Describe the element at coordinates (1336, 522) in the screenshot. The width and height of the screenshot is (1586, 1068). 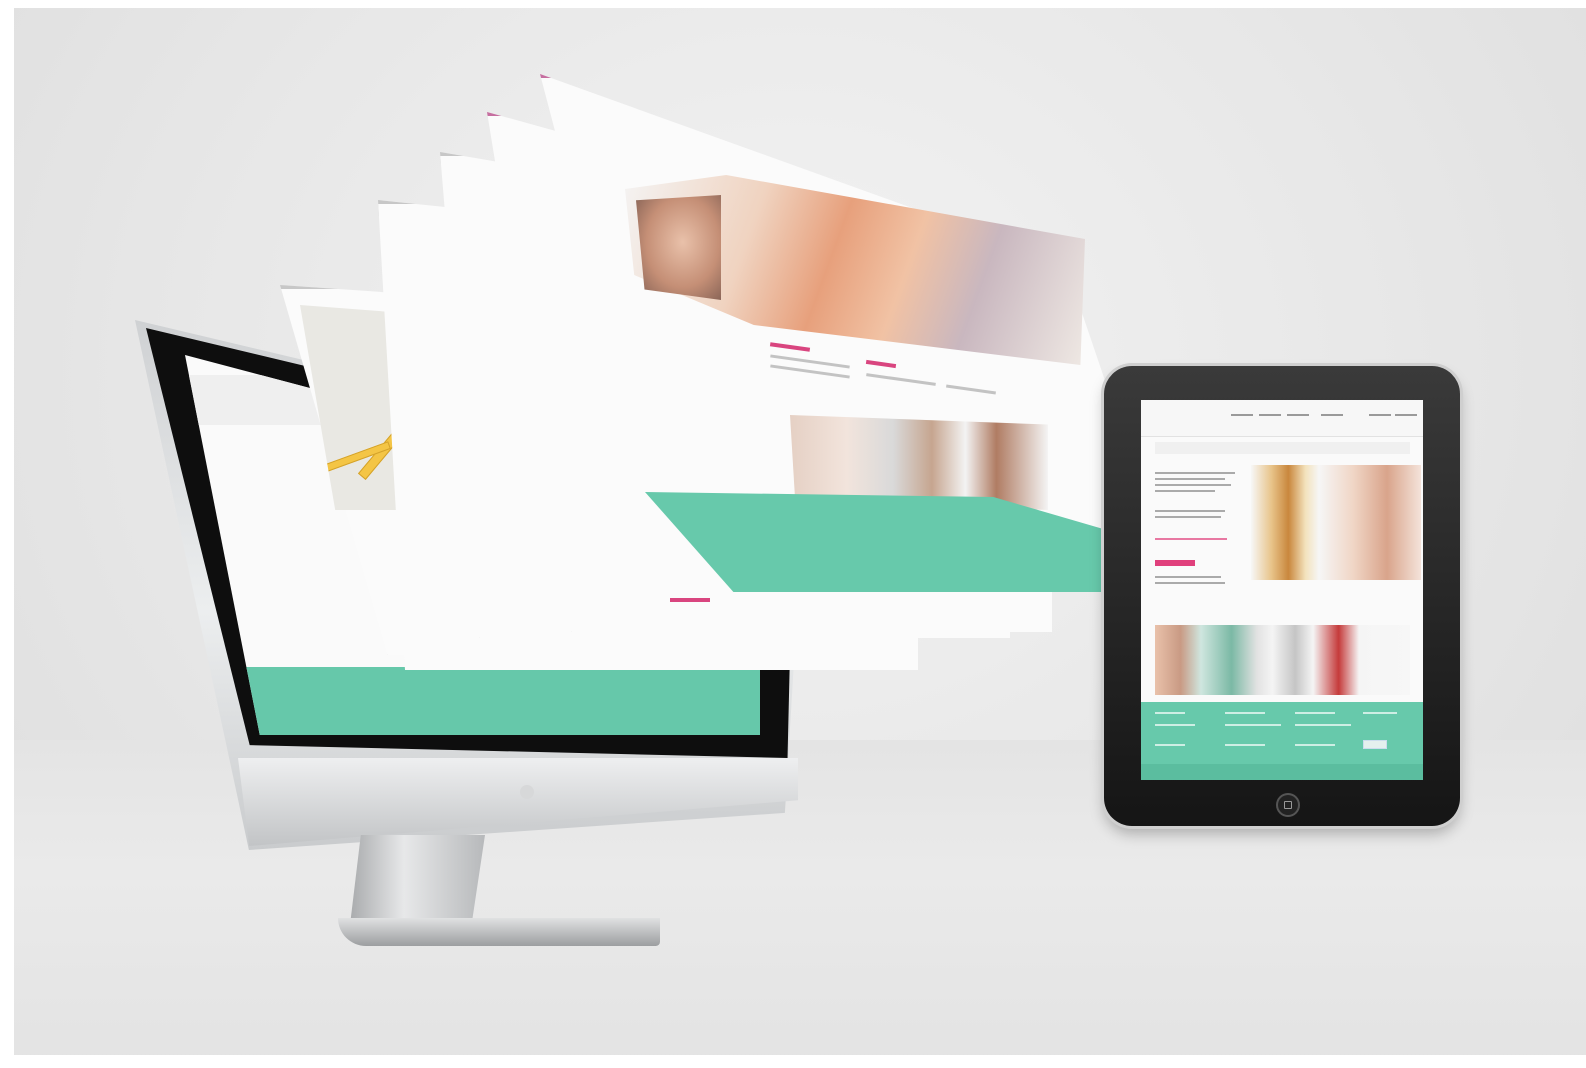
I see `product-image` at that location.